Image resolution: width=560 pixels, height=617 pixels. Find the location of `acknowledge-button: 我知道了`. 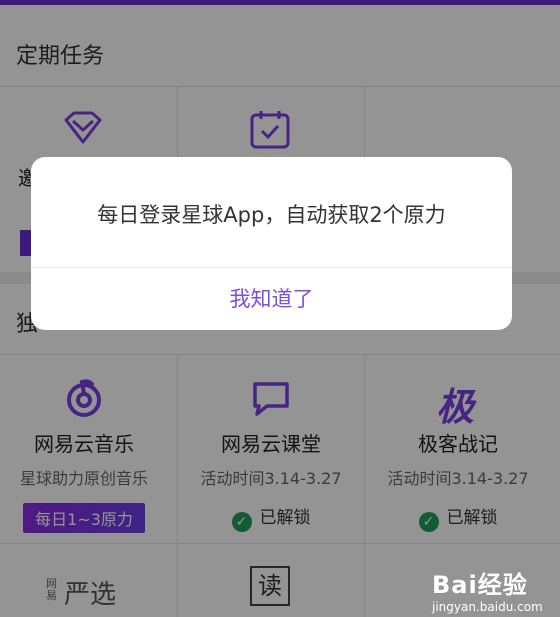

acknowledge-button: 我知道了 is located at coordinates (271, 299).